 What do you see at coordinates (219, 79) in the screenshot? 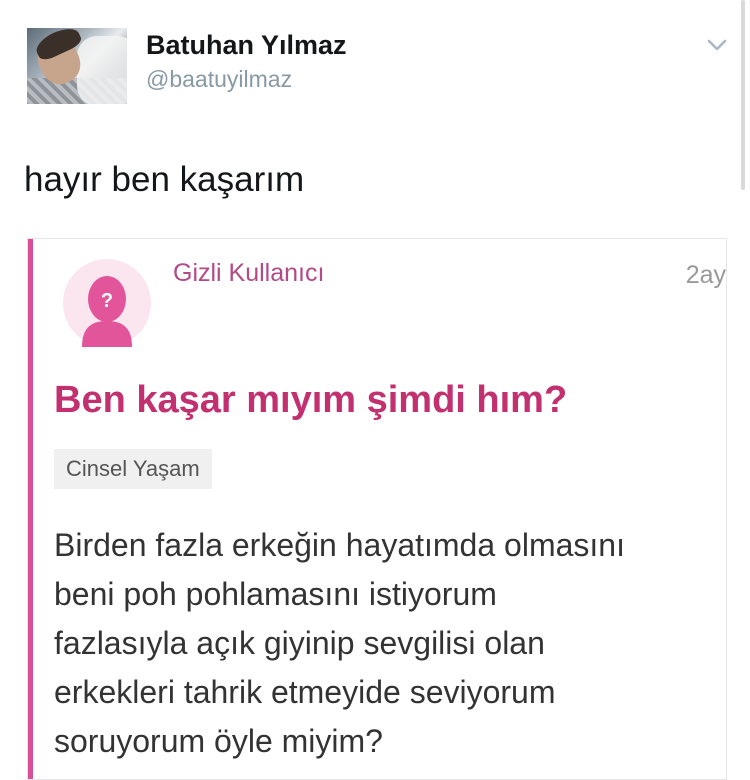
I see `user-handle: @baatuyilmaz` at bounding box center [219, 79].